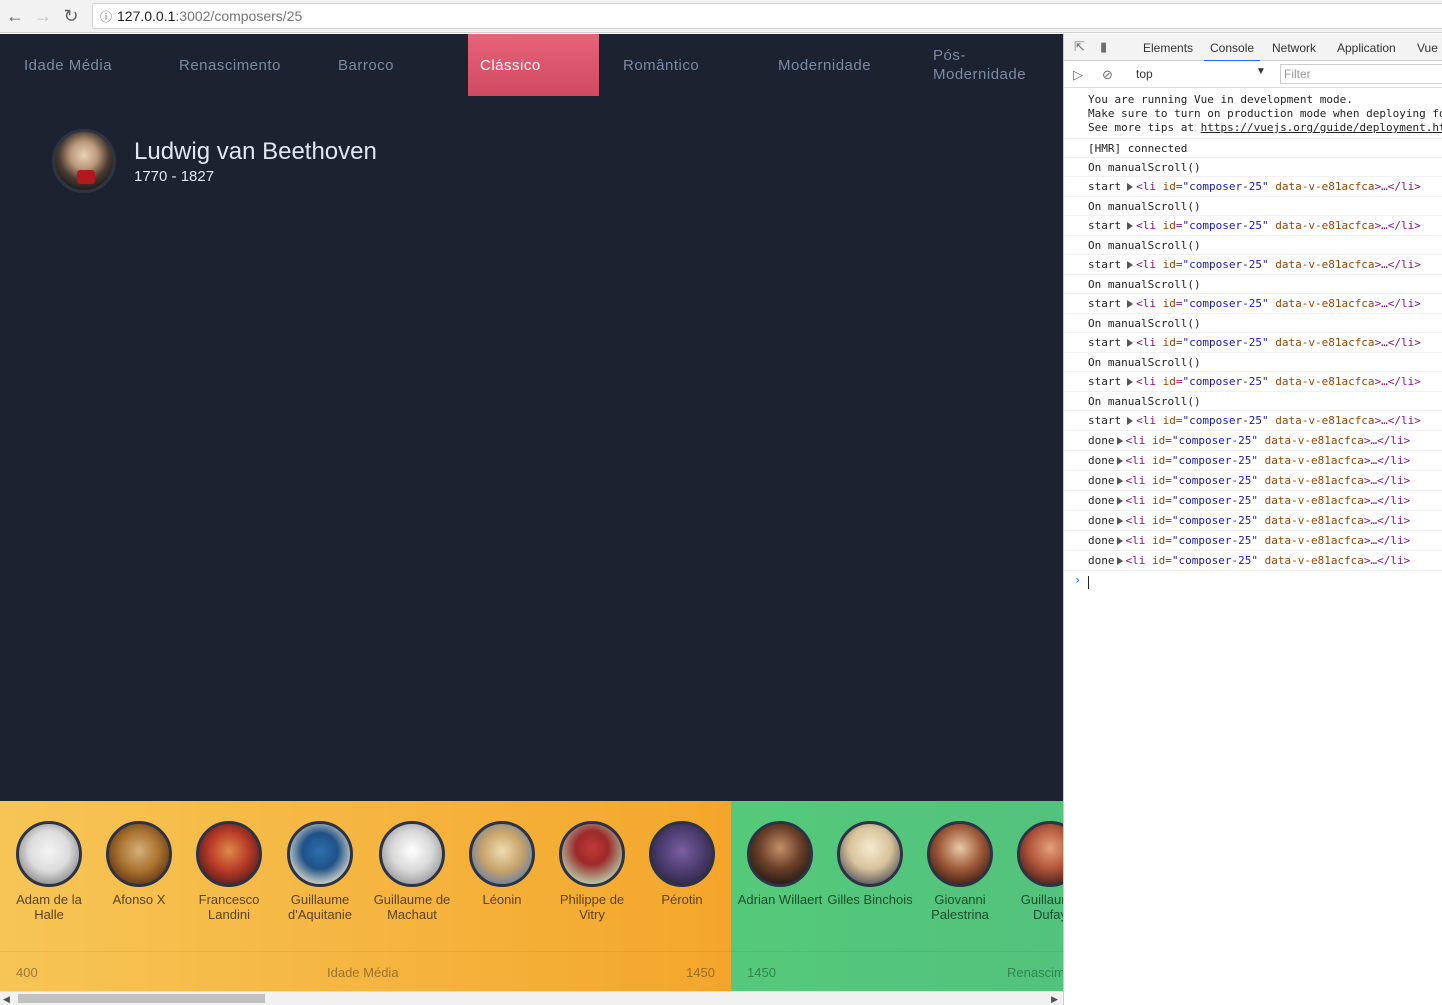  Describe the element at coordinates (106, 16) in the screenshot. I see `info-icon: ⓘ` at that location.